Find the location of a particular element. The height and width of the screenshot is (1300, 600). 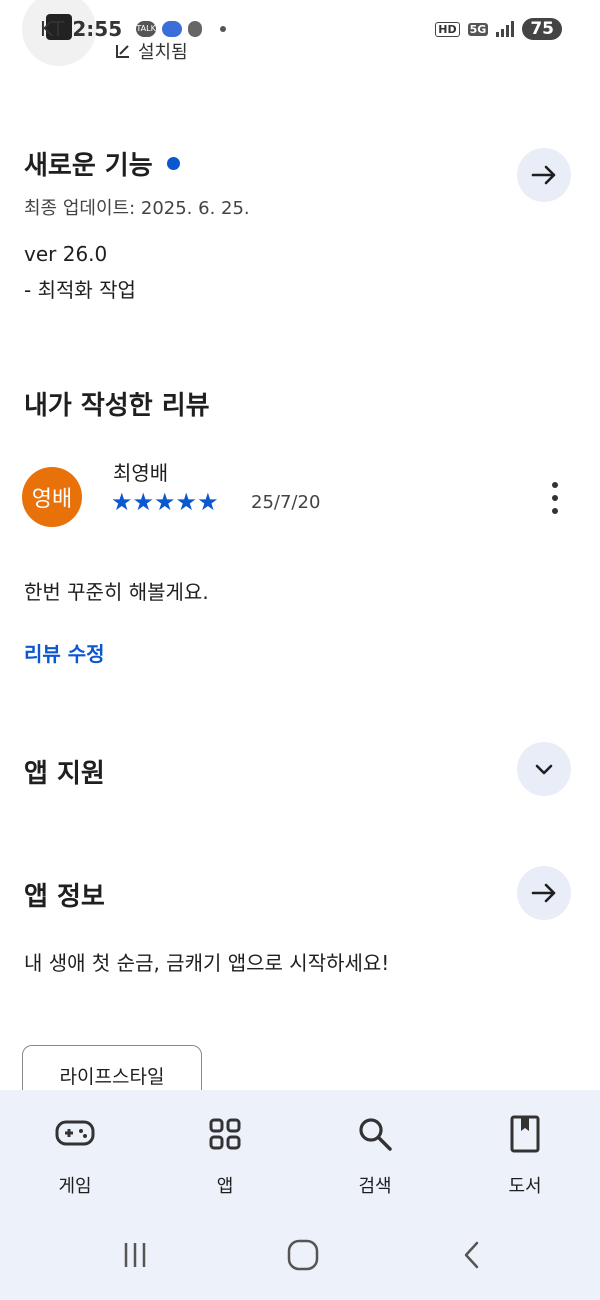

back-chevron-icon is located at coordinates (471, 1255).